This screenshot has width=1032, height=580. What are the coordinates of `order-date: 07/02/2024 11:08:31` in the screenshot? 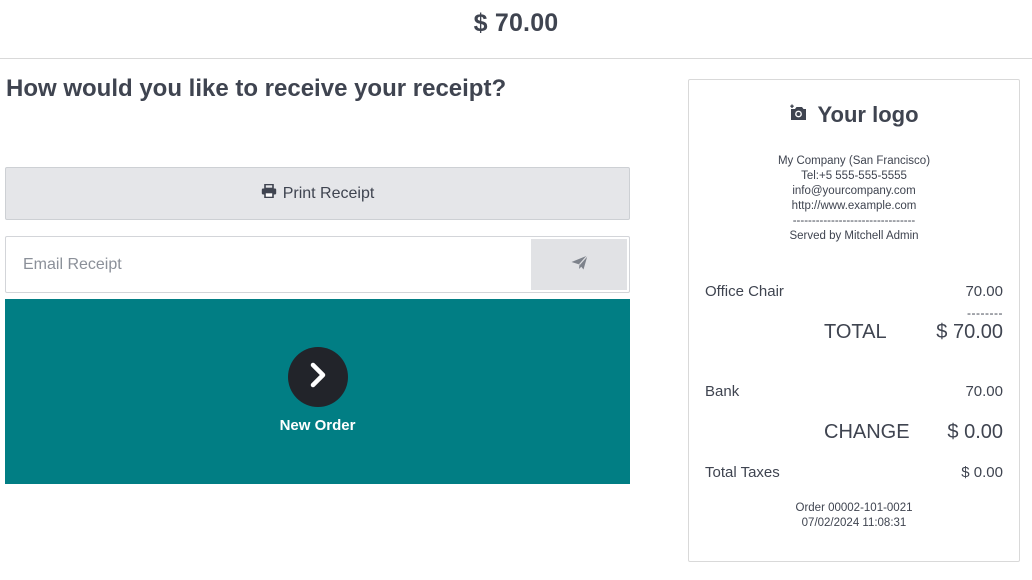 It's located at (854, 523).